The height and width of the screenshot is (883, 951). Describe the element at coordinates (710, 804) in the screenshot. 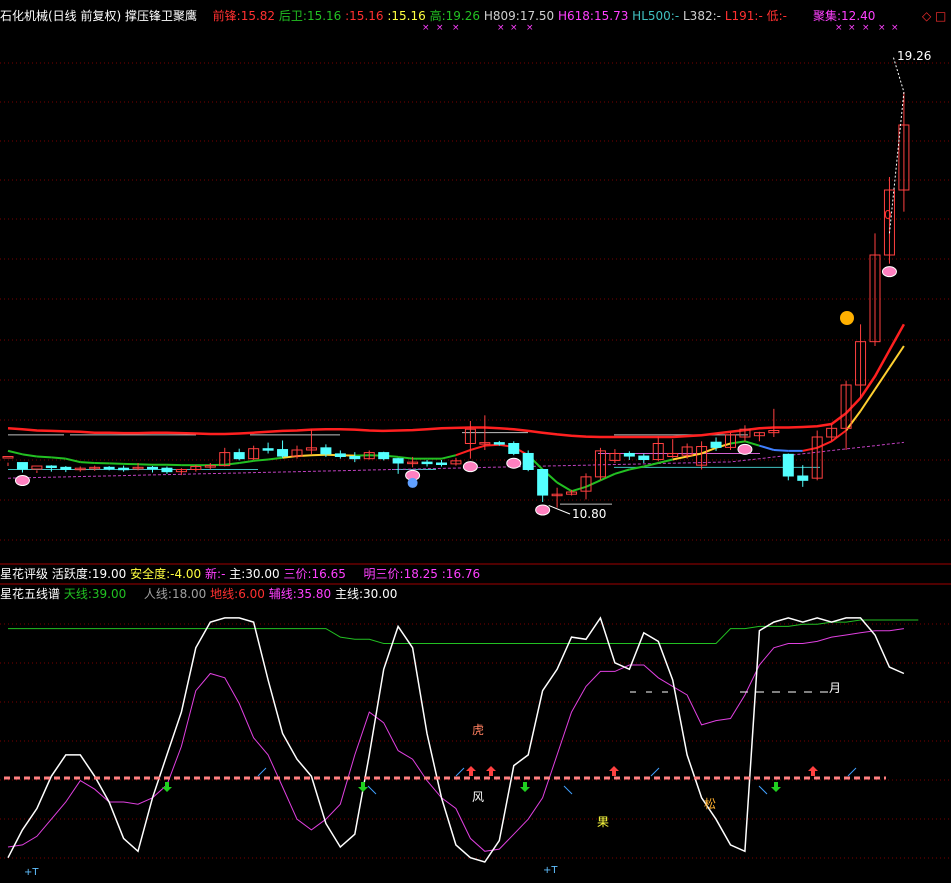

I see `label-song: 松` at that location.